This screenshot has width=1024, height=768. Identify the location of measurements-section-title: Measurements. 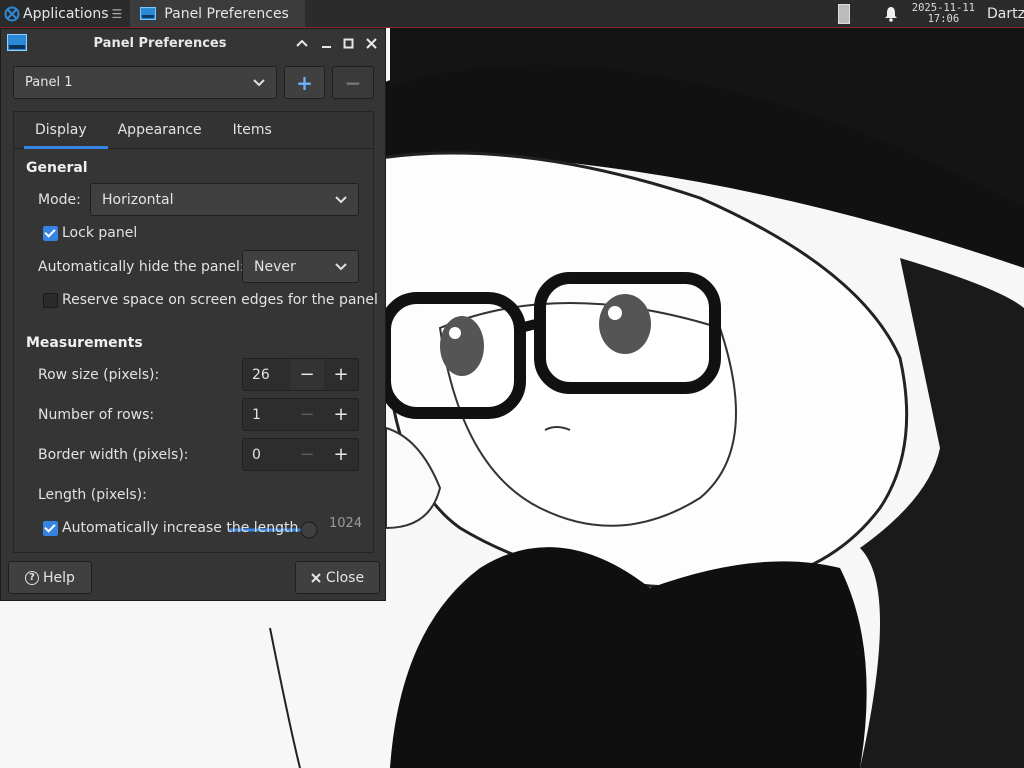
(84, 343).